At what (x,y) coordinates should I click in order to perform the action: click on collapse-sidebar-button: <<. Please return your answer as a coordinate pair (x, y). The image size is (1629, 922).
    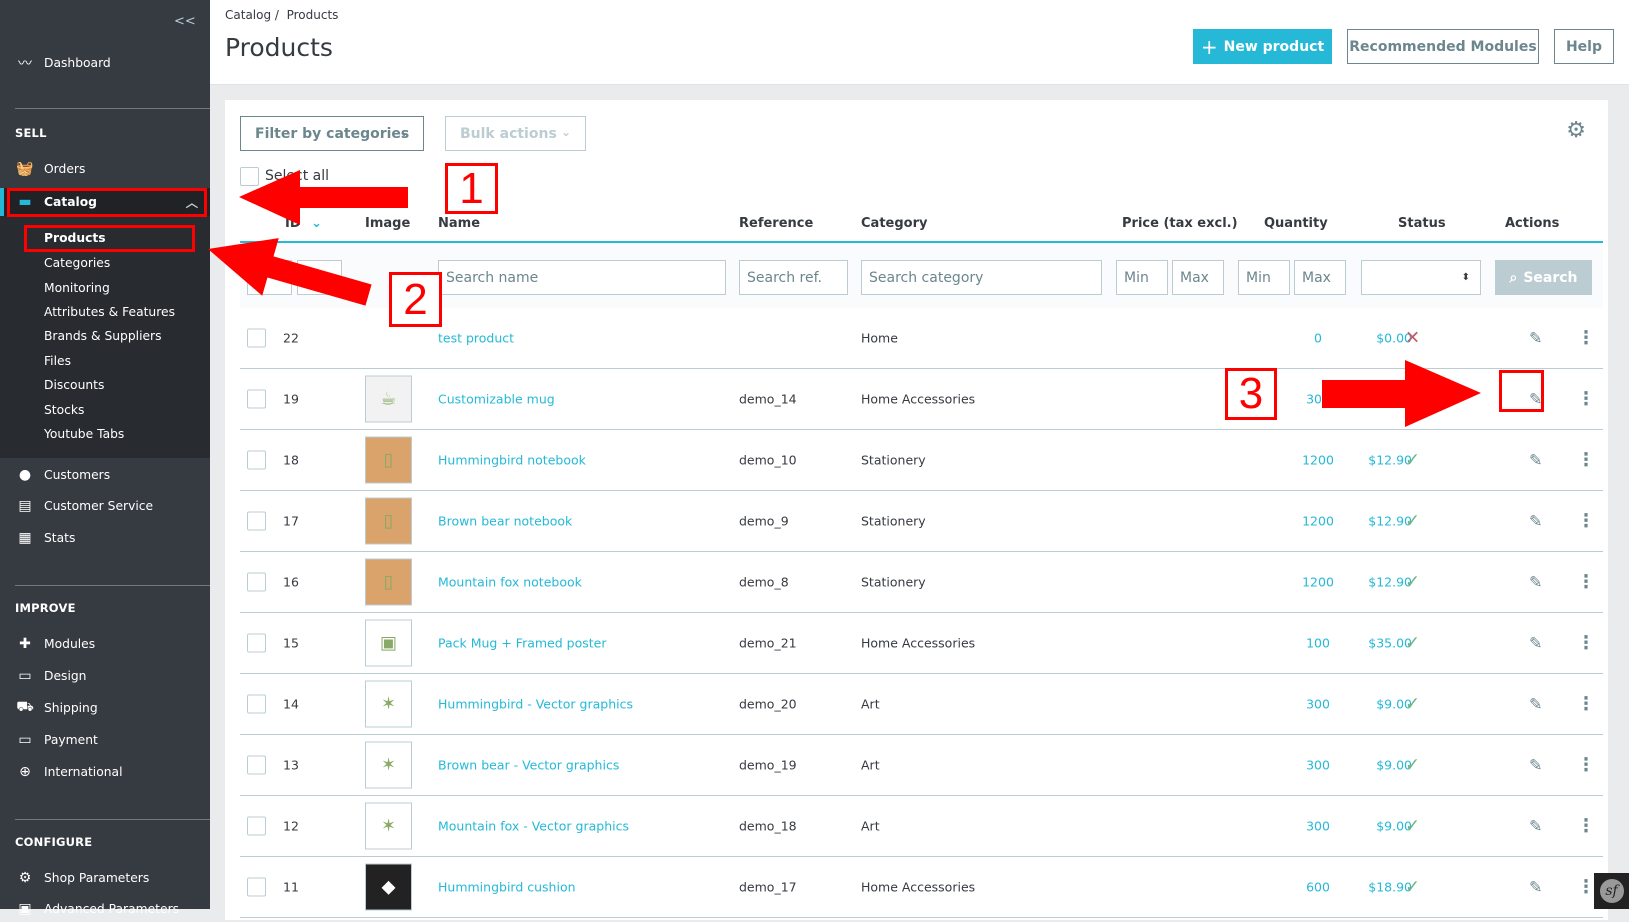
    Looking at the image, I should click on (185, 21).